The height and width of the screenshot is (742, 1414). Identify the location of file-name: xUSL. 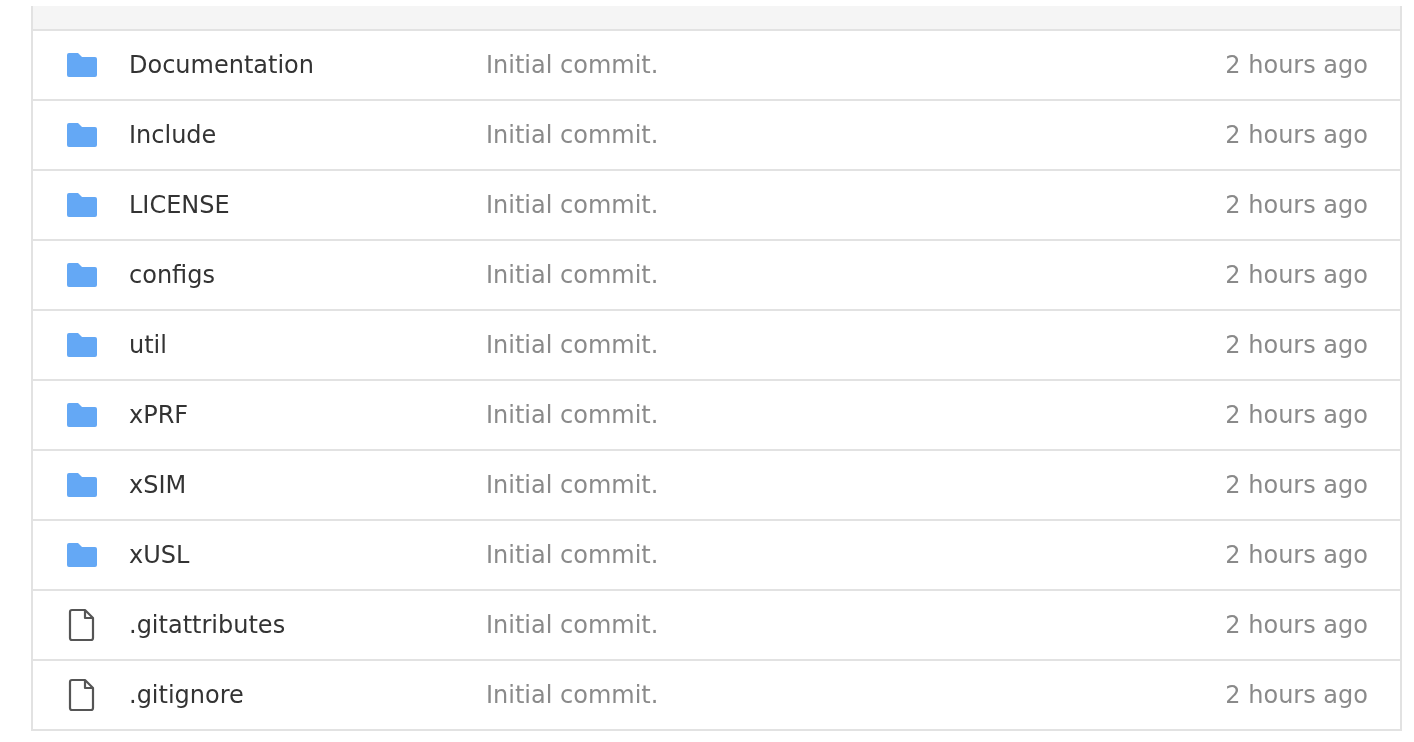
(307, 555).